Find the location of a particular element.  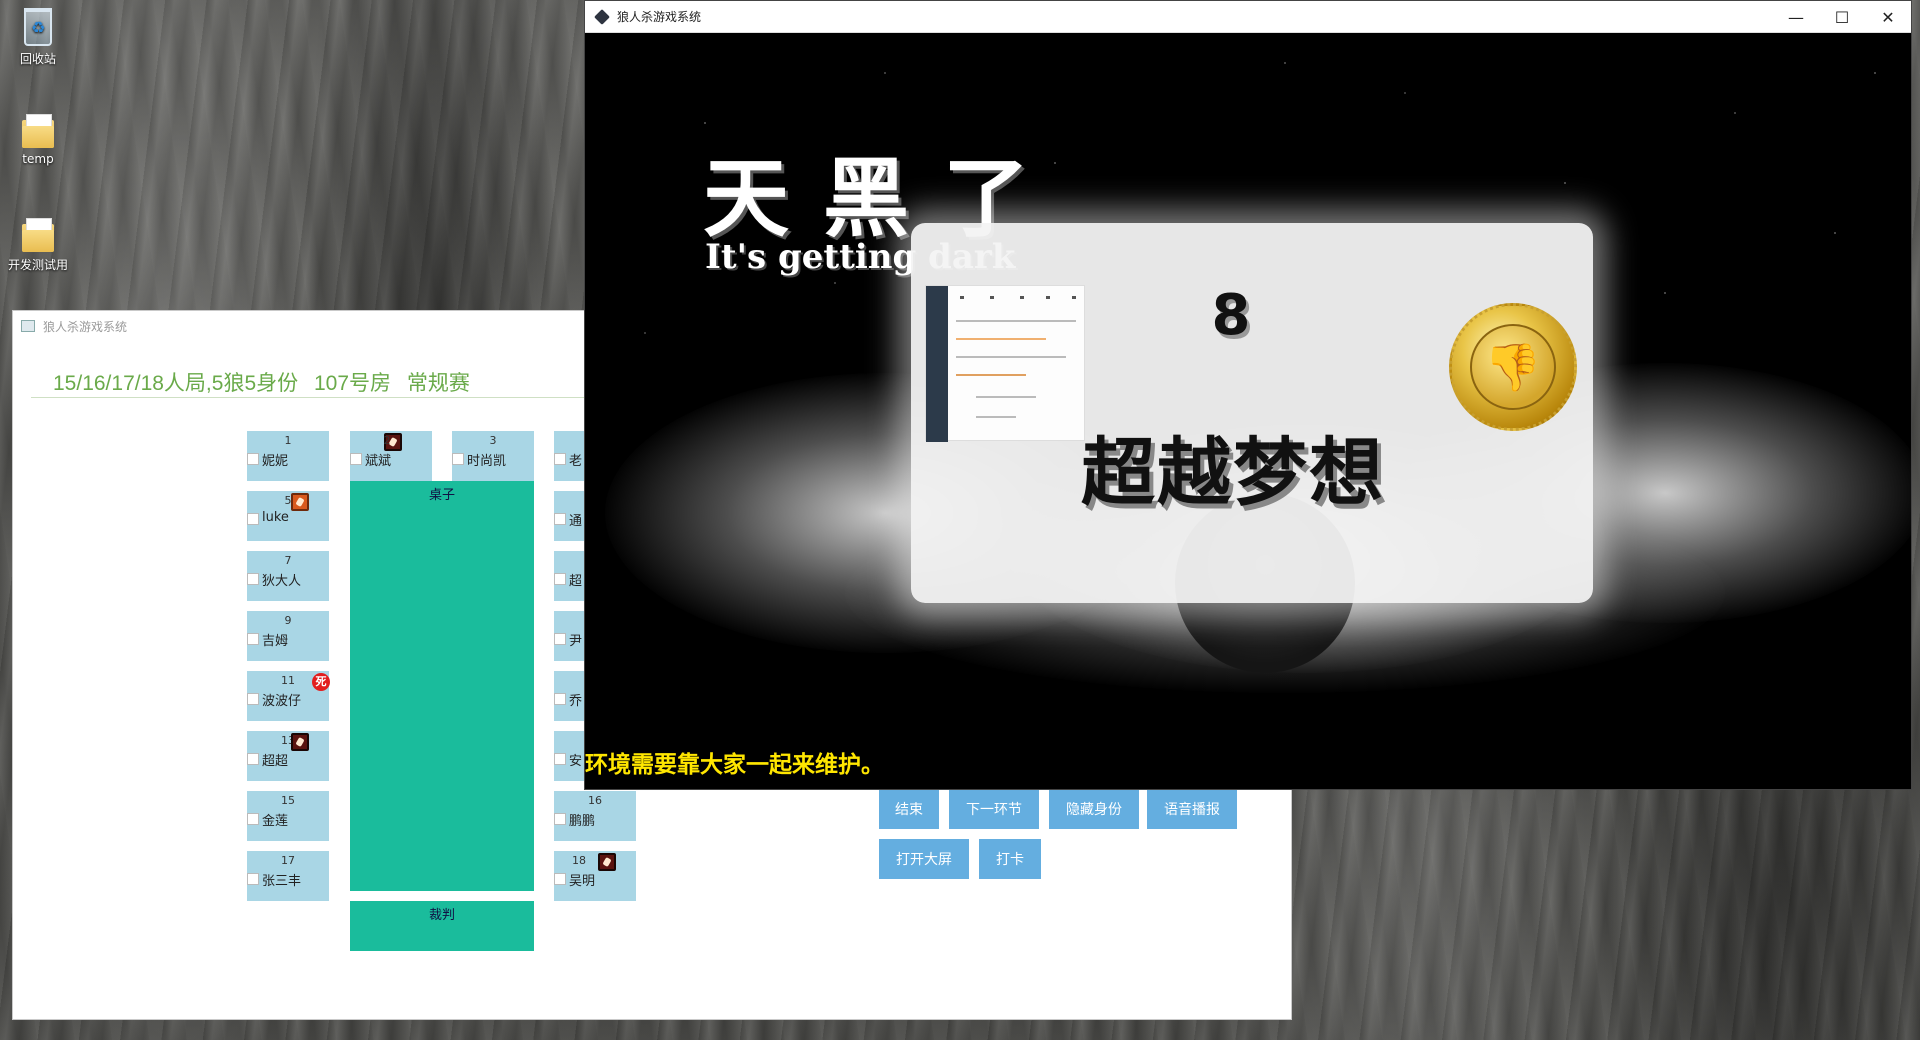

maximize-icon: ☐ is located at coordinates (1842, 17).